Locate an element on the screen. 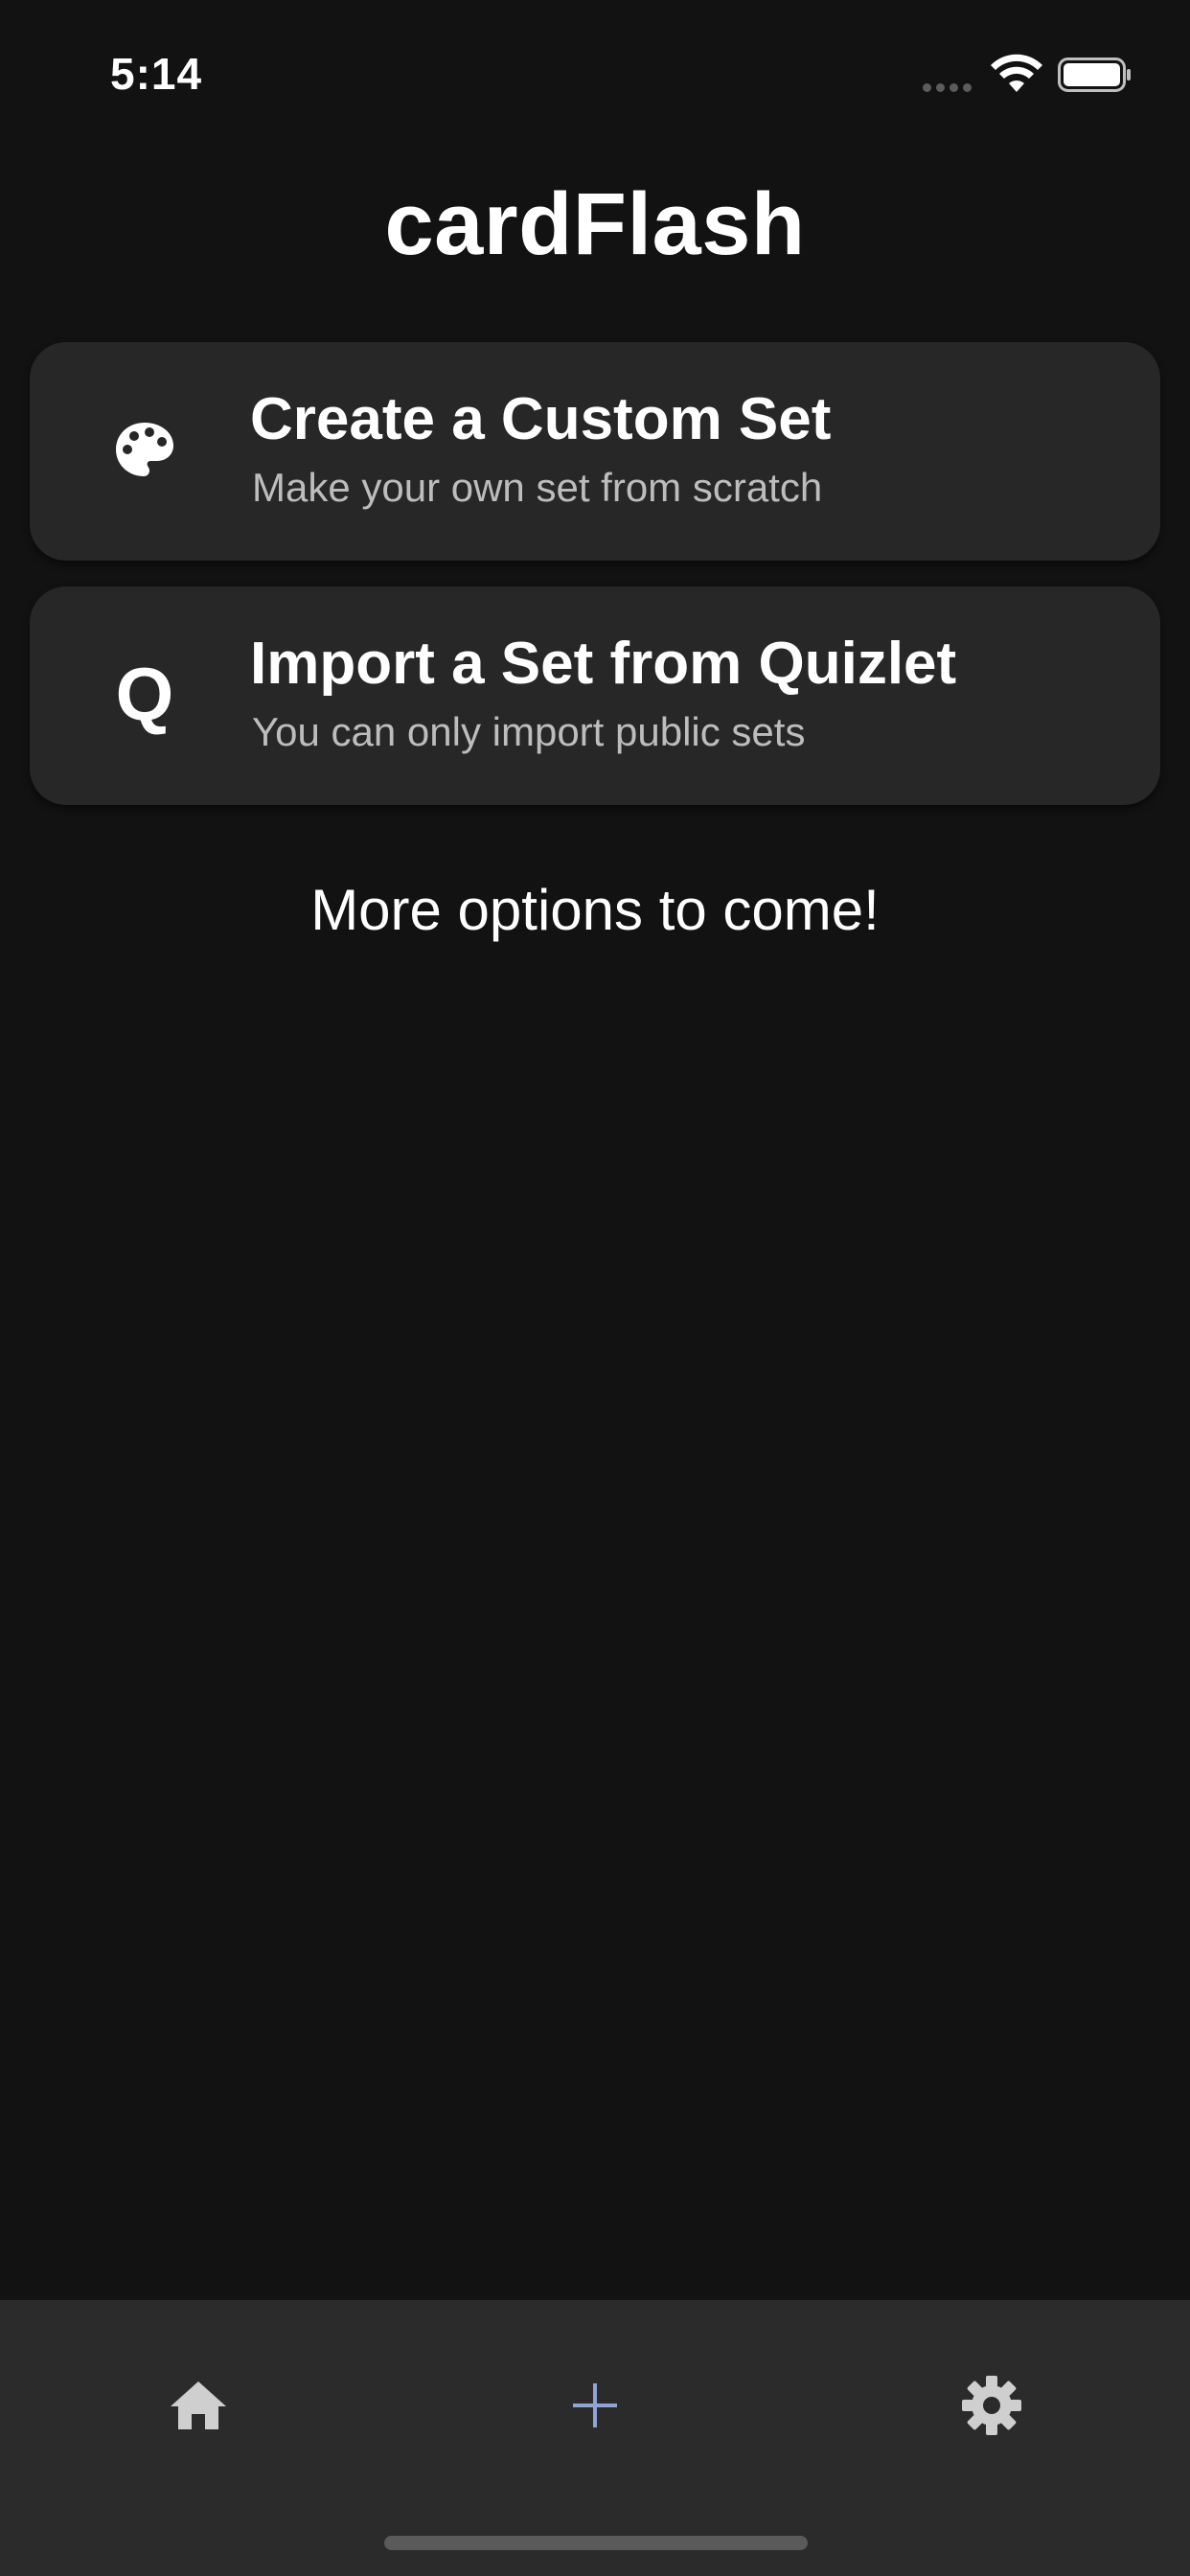  plus-icon is located at coordinates (595, 2405).